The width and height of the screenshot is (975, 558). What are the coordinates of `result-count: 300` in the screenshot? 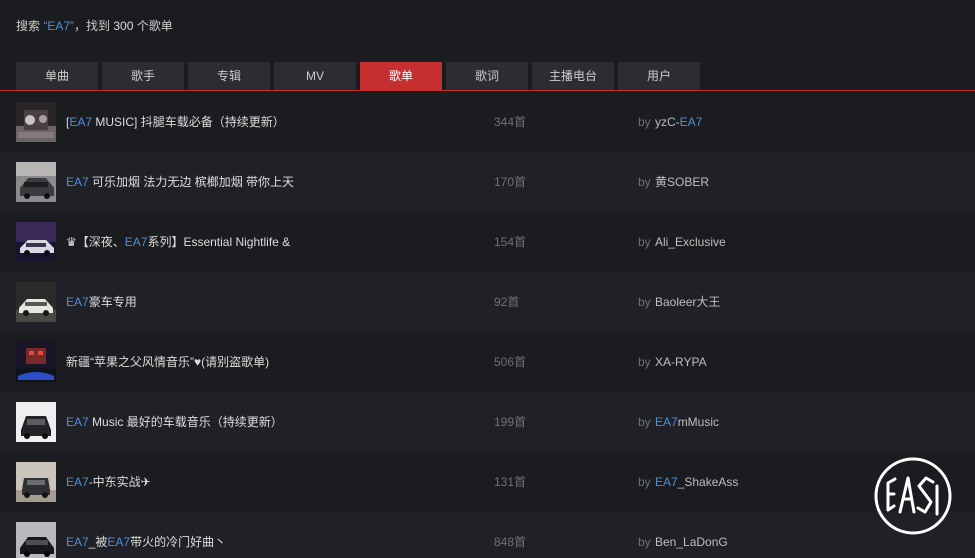 It's located at (123, 26).